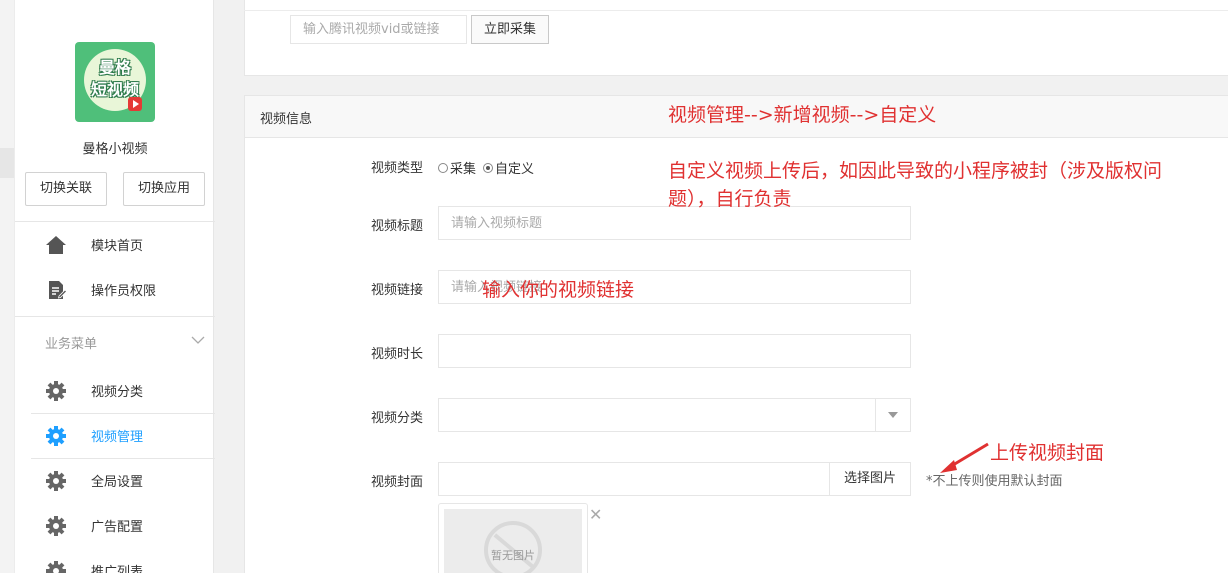 Image resolution: width=1228 pixels, height=573 pixels. I want to click on cover-input, so click(634, 479).